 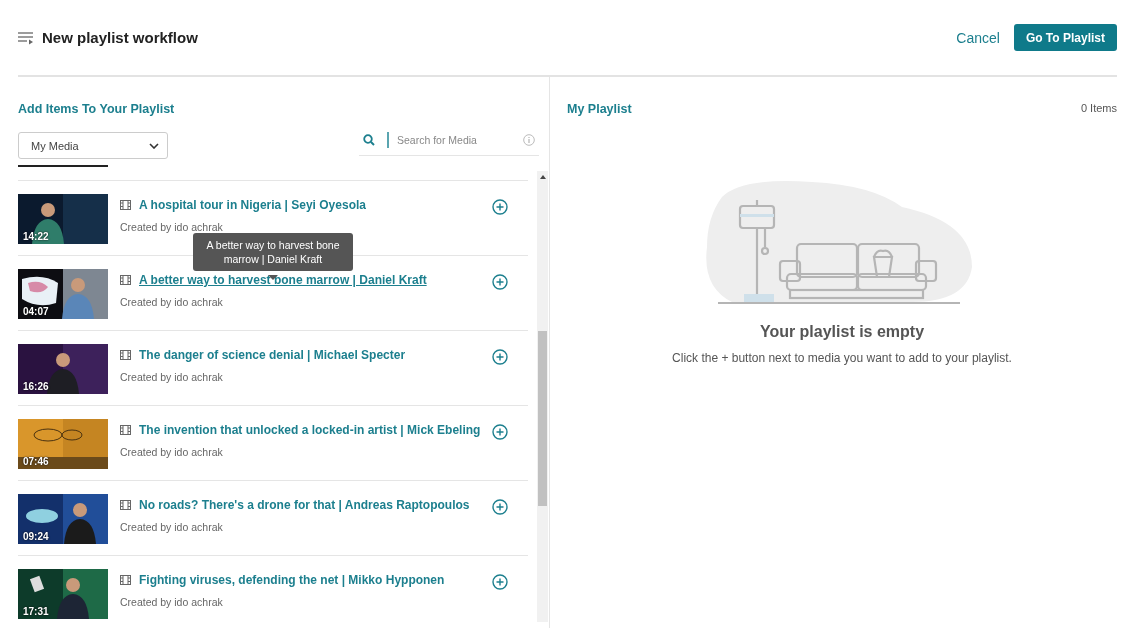 I want to click on go-to-playlist-button: Go To Playlist, so click(x=1065, y=37).